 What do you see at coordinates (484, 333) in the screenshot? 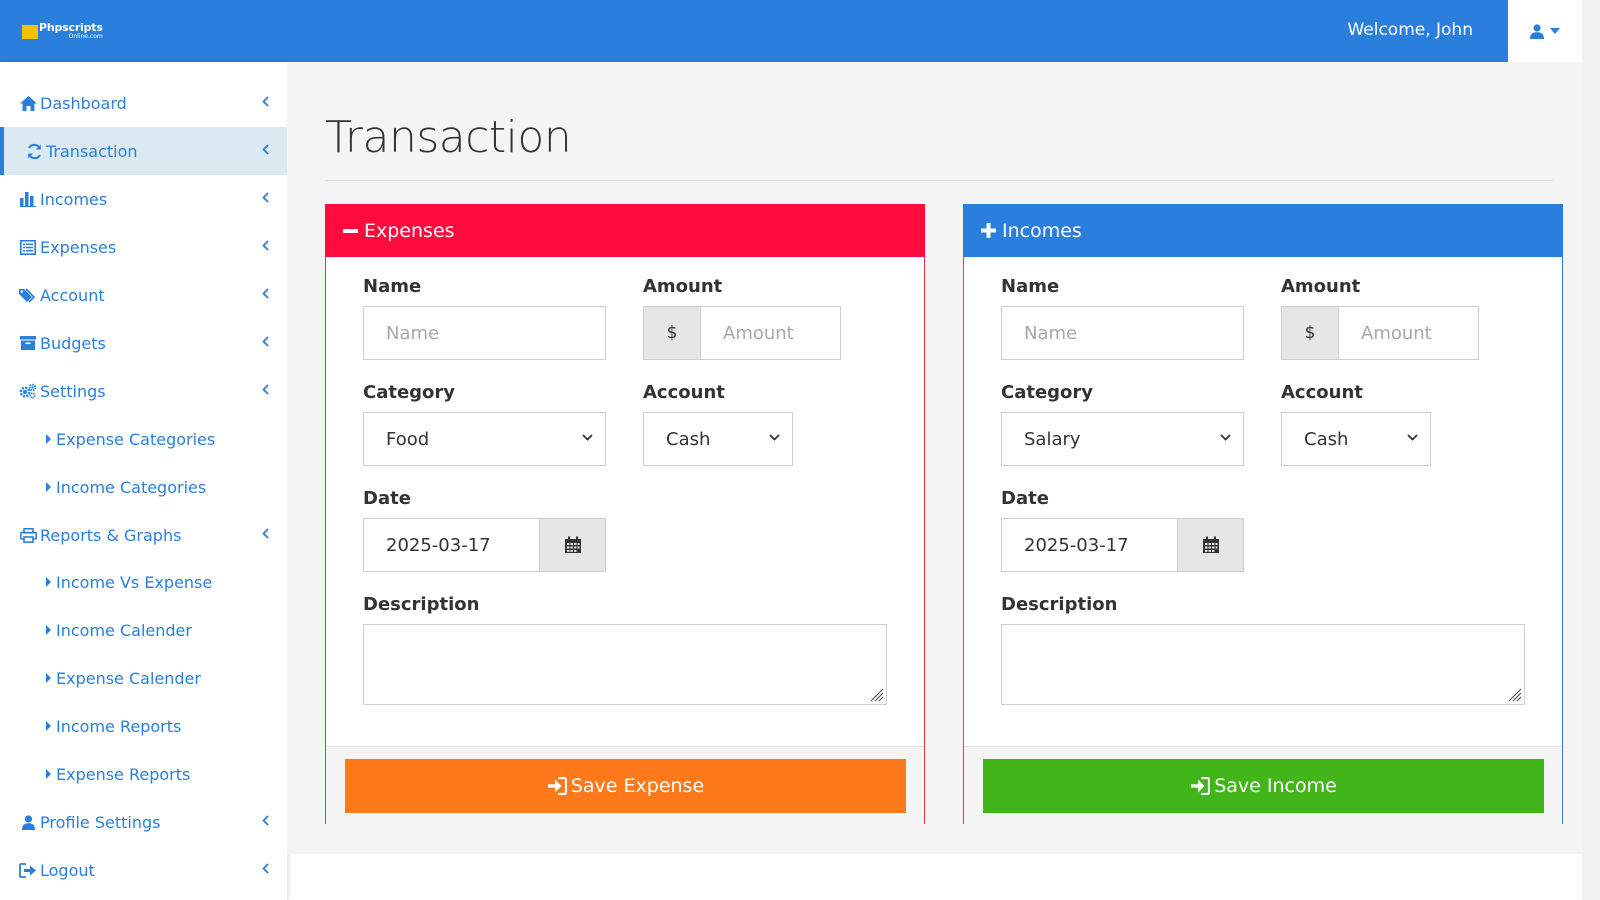
I see `expense-name-input: Name` at bounding box center [484, 333].